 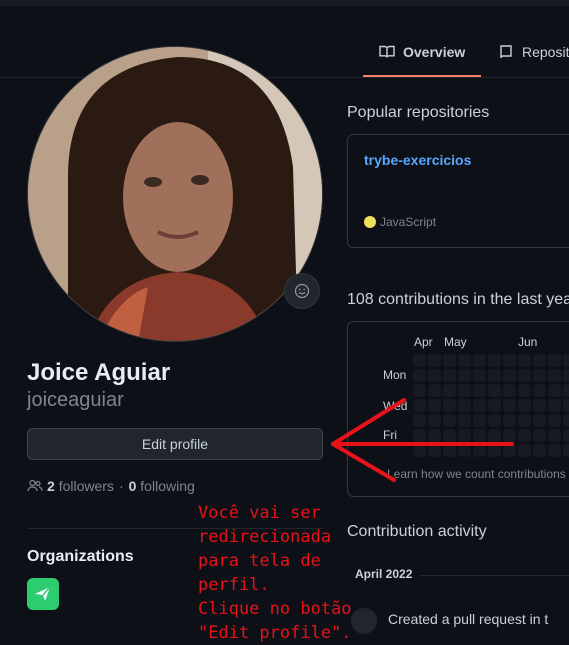 I want to click on learn-contributions-link: Learn how we count contributions, so click(x=476, y=474).